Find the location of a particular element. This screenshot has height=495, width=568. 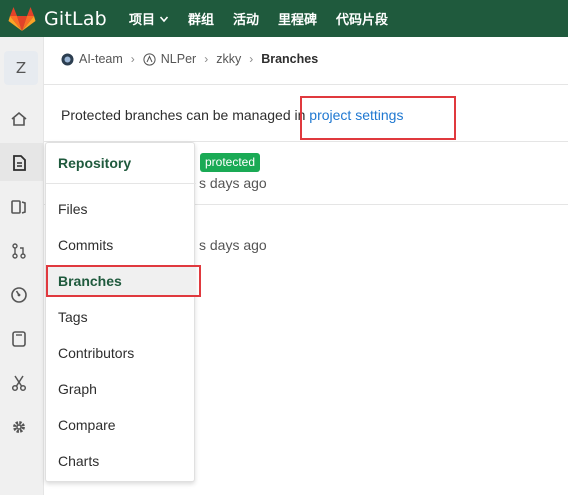

nav-groups-label: 群组 is located at coordinates (200, 19).